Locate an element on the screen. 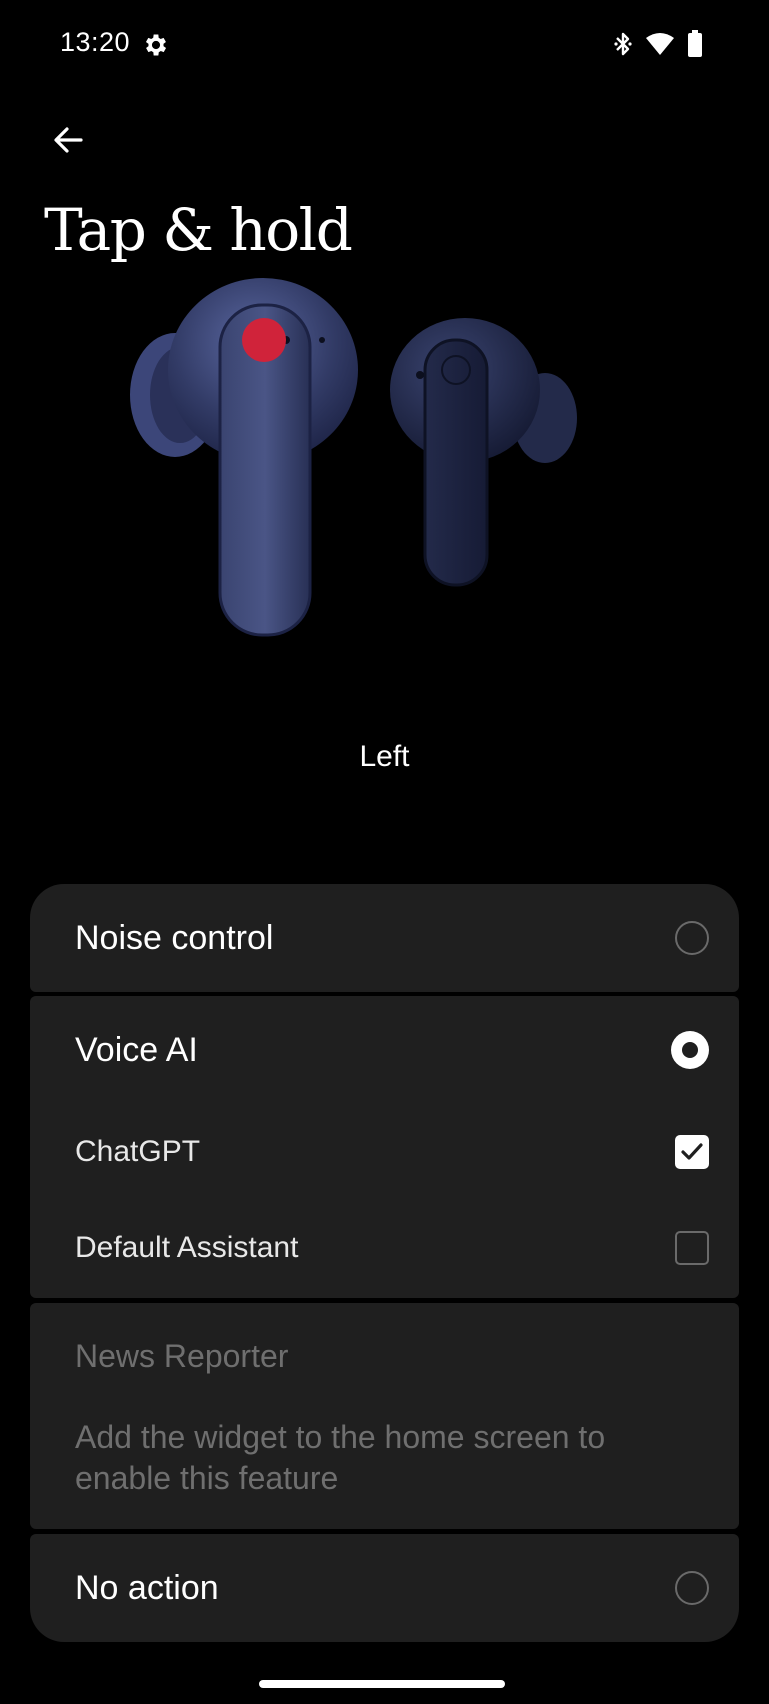  checkbox is located at coordinates (692, 1248).